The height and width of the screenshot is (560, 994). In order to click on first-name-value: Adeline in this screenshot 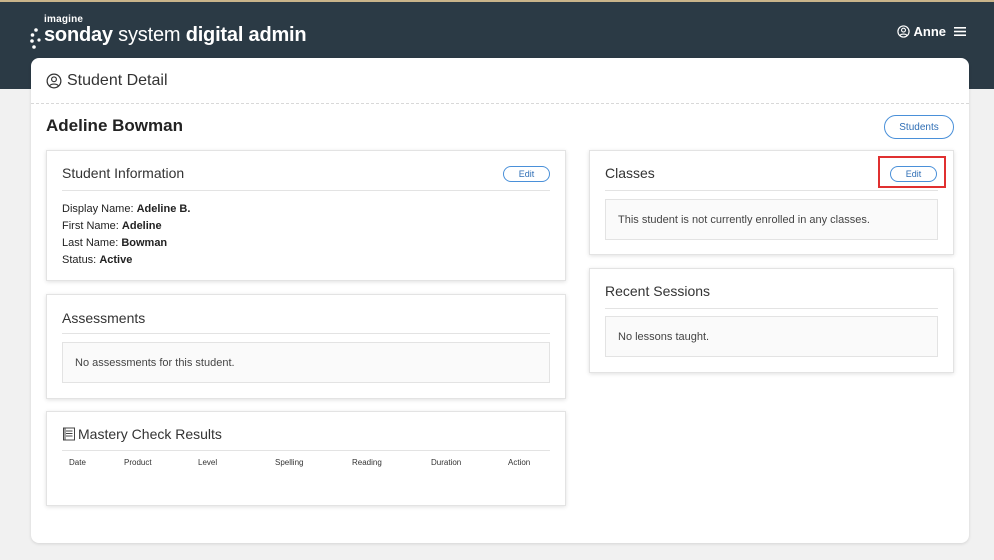, I will do `click(141, 226)`.